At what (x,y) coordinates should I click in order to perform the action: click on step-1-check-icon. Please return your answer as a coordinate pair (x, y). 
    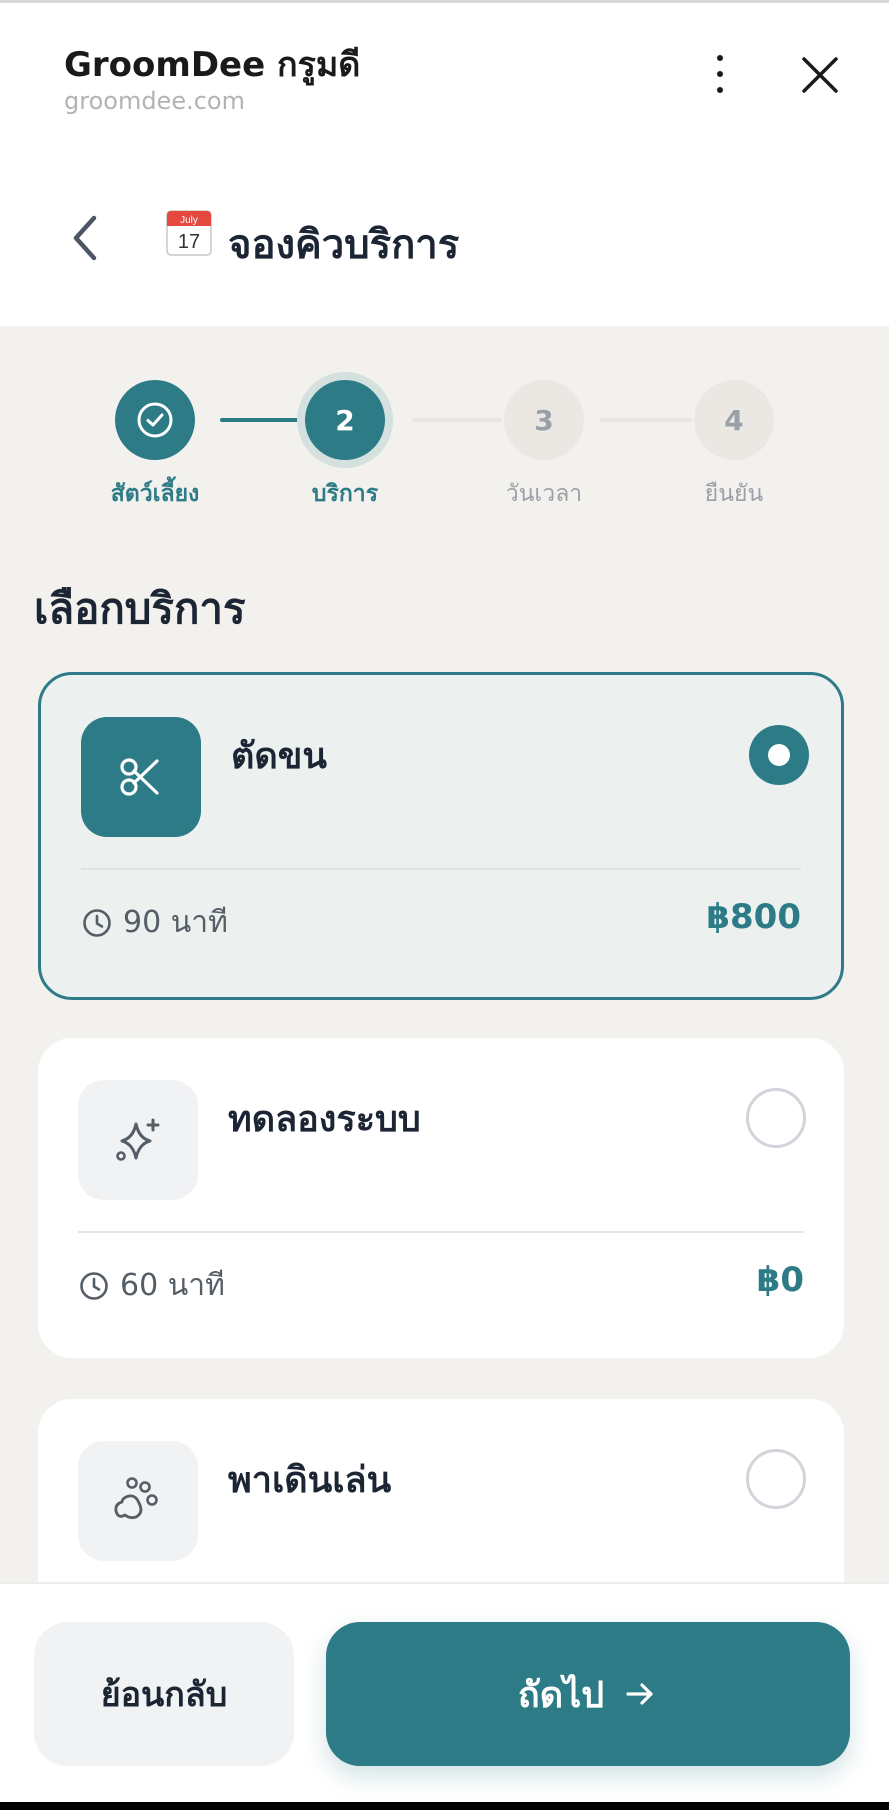
    Looking at the image, I should click on (155, 420).